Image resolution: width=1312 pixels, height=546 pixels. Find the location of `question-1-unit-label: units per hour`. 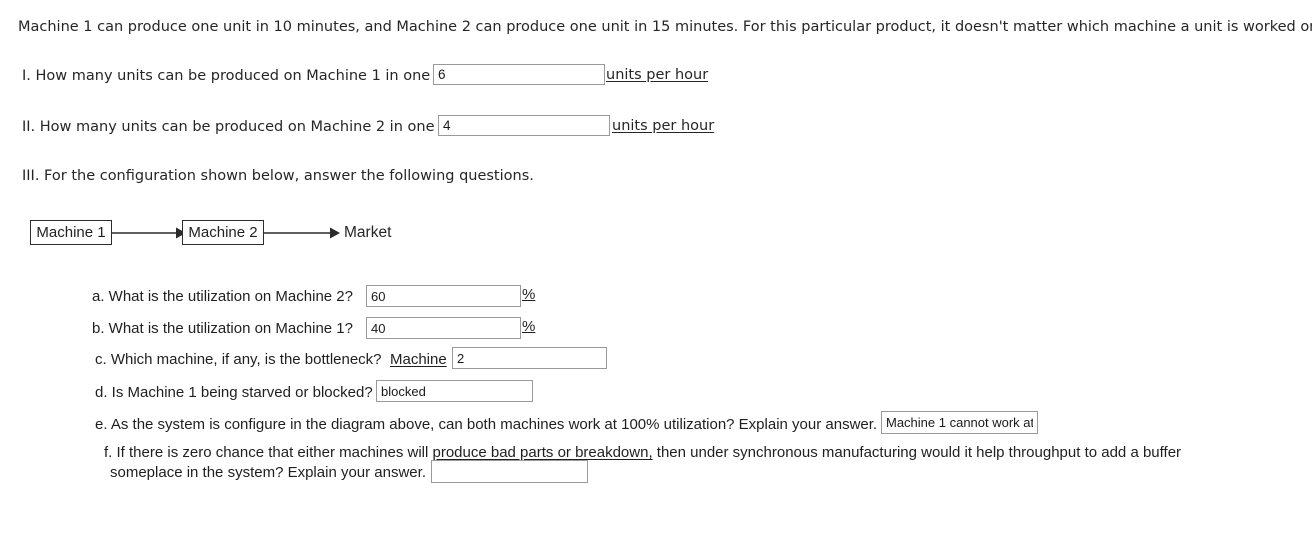

question-1-unit-label: units per hour is located at coordinates (657, 75).